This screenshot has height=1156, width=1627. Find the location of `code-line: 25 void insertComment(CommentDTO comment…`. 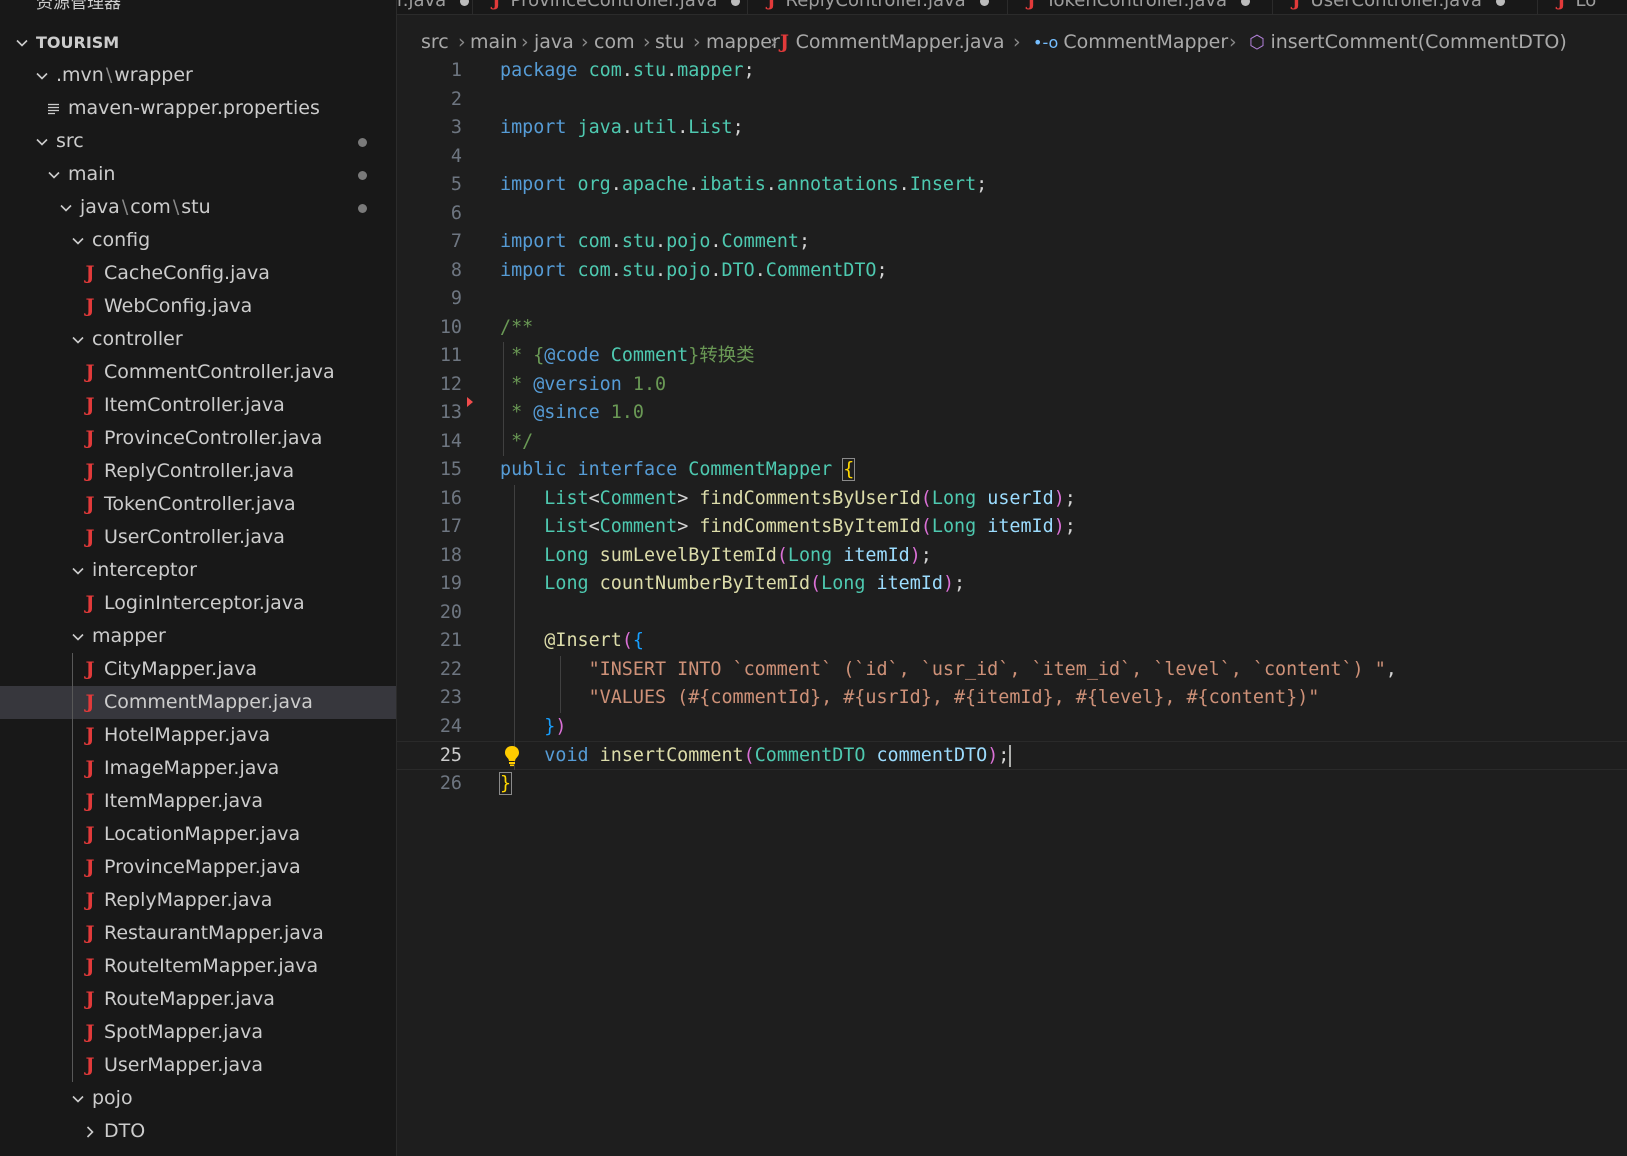

code-line: 25 void insertComment(CommentDTO comment… is located at coordinates (1012, 755).